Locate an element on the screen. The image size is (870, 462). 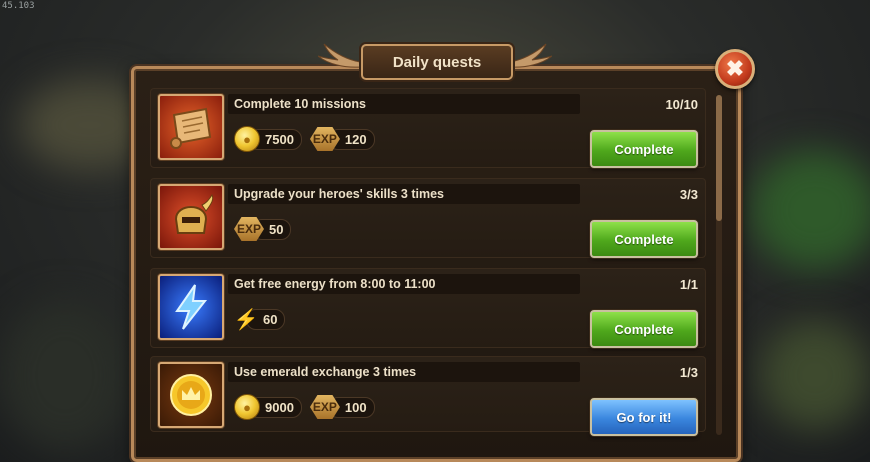
close-button: ✖ is located at coordinates (735, 69).